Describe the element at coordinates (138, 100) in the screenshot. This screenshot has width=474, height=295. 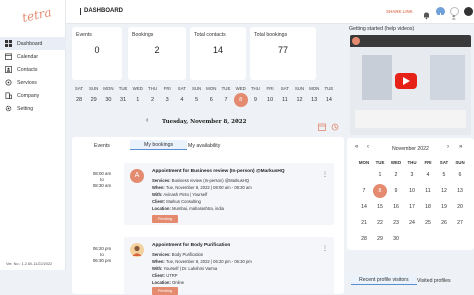
I see `day-1: 1` at that location.